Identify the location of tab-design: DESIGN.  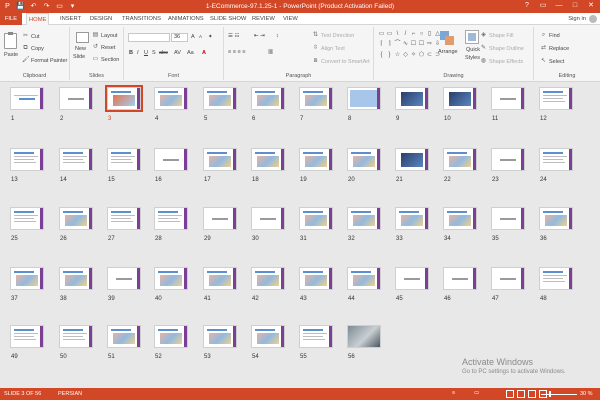
(101, 19).